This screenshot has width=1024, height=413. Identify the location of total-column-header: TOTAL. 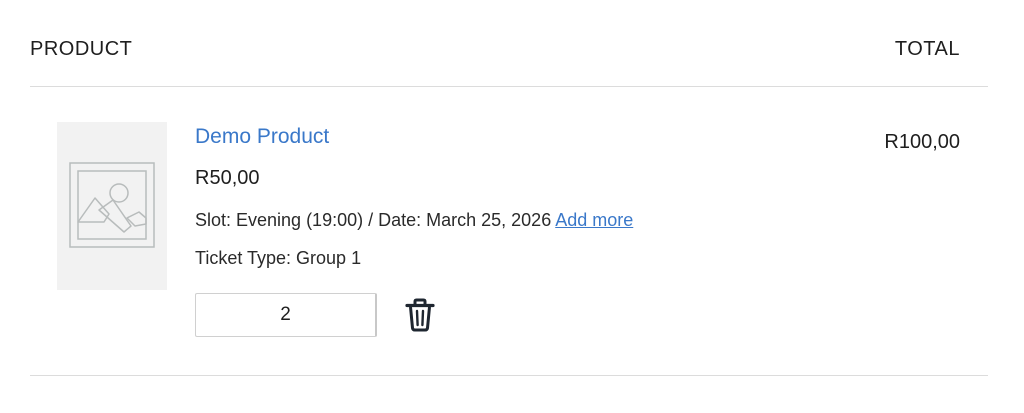
(927, 49).